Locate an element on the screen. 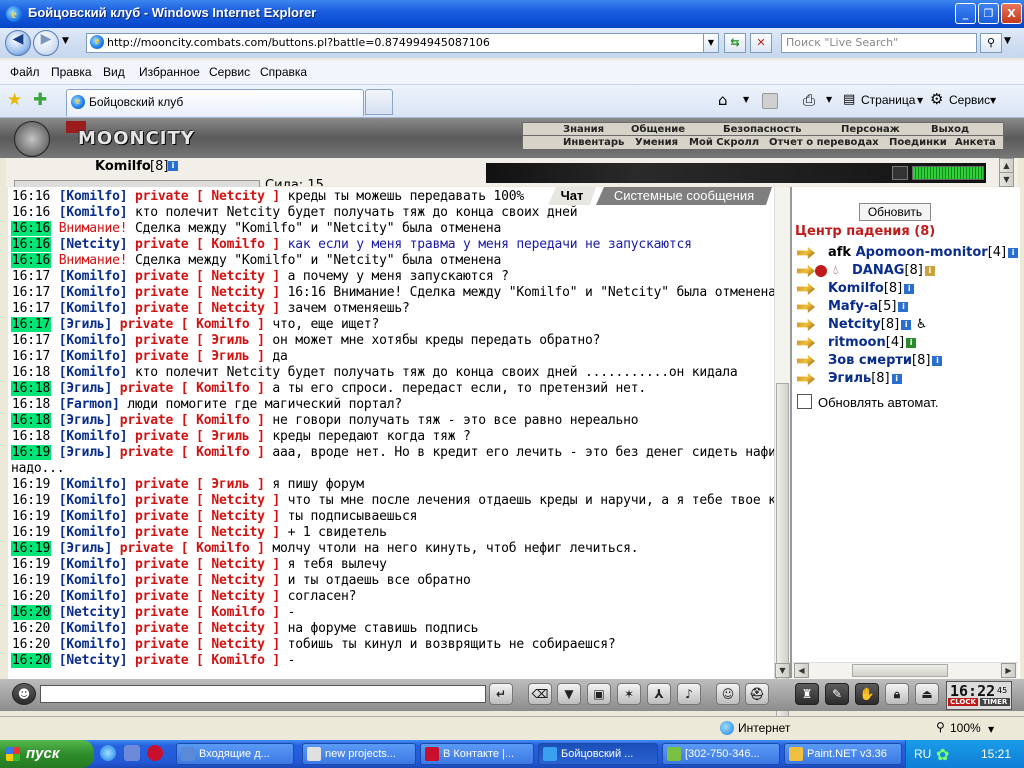 This screenshot has height=768, width=1024. user-entry: Komilfo[8] i is located at coordinates (871, 288).